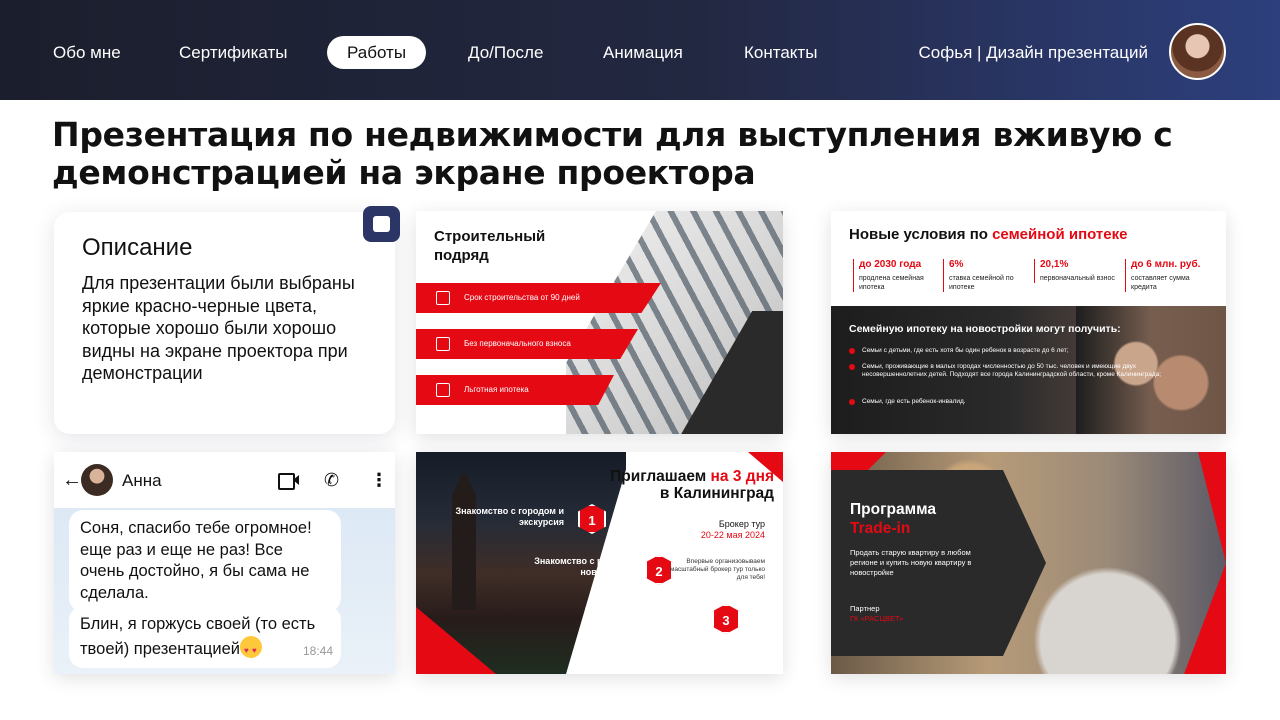 This screenshot has width=1280, height=720. I want to click on expand-button, so click(381, 224).